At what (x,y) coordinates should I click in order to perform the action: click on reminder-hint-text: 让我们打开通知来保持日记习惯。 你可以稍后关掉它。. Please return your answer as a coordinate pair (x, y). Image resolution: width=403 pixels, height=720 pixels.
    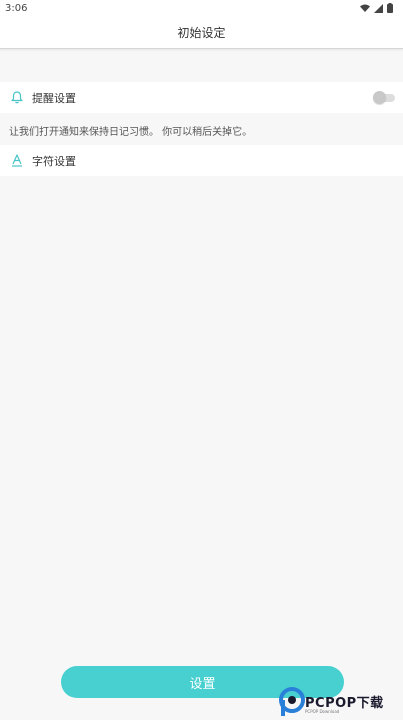
    Looking at the image, I should click on (131, 132).